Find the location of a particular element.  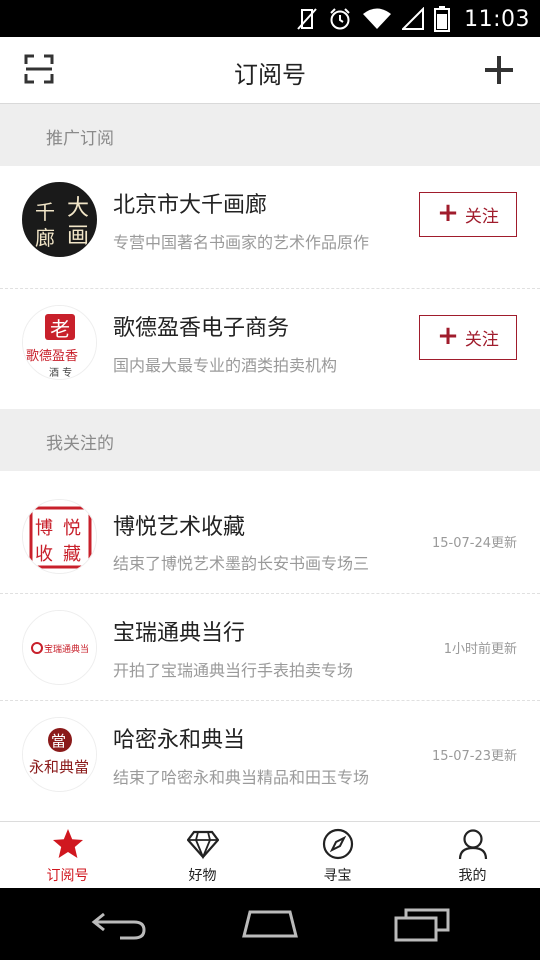

home-icon is located at coordinates (270, 924).